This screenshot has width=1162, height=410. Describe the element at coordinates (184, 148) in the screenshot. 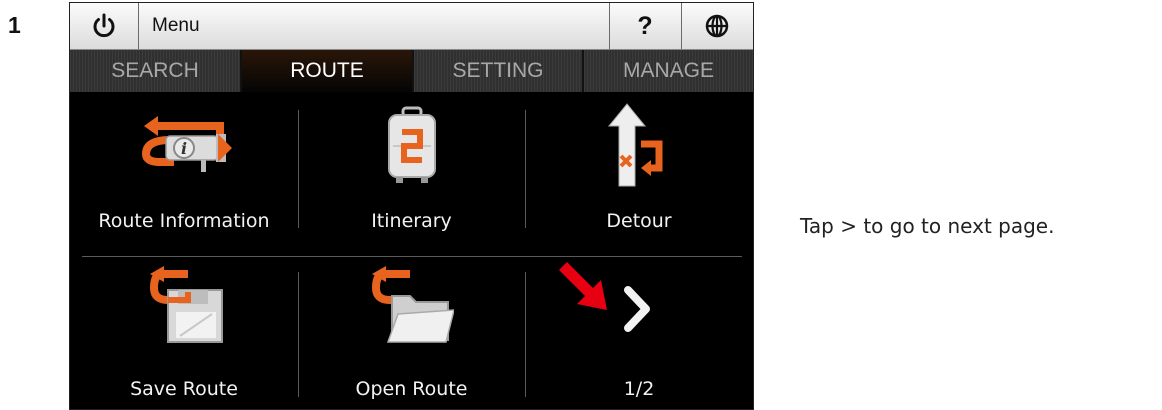

I see `svg-text: i` at that location.